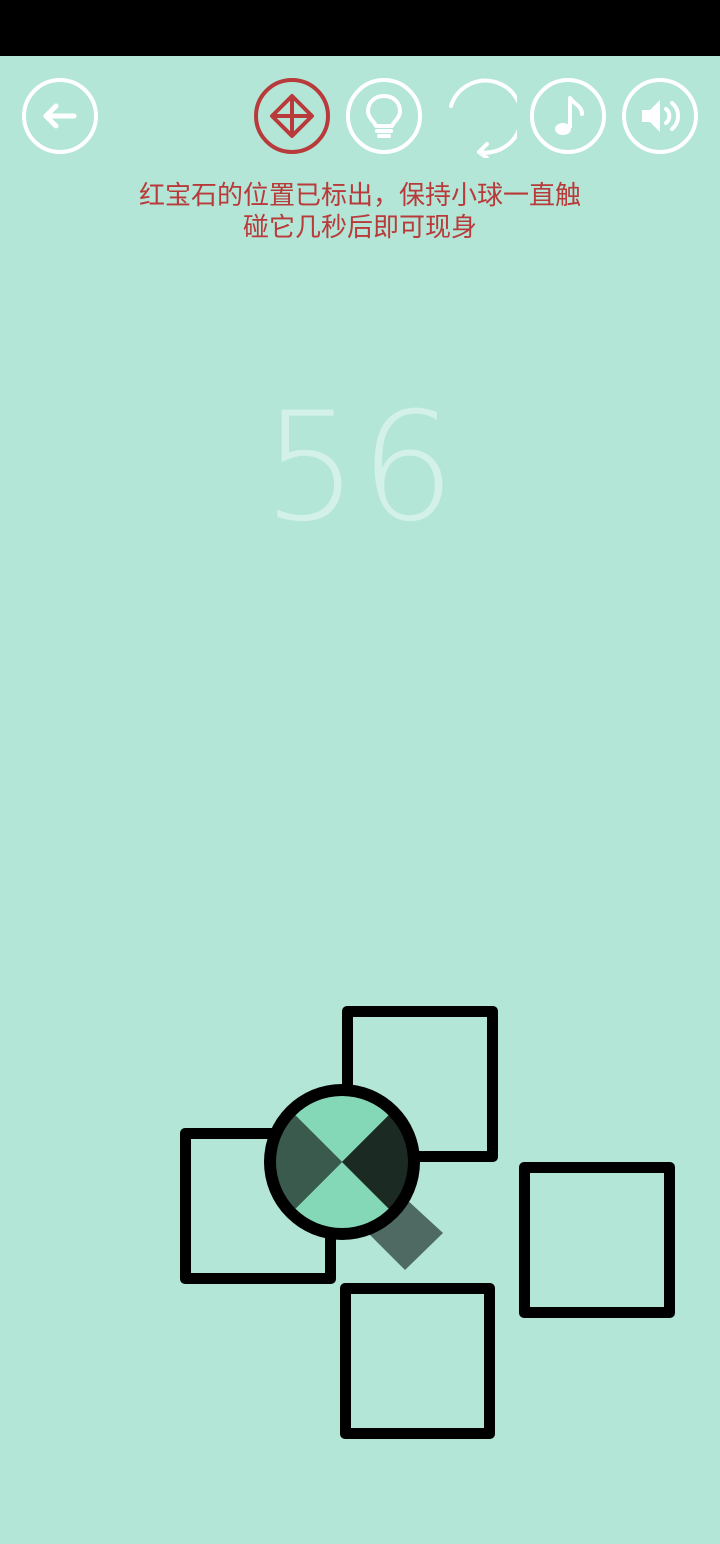 This screenshot has height=1544, width=720. Describe the element at coordinates (359, 228) in the screenshot. I see `hint-line-2: 碰它几秒后即可现身` at that location.